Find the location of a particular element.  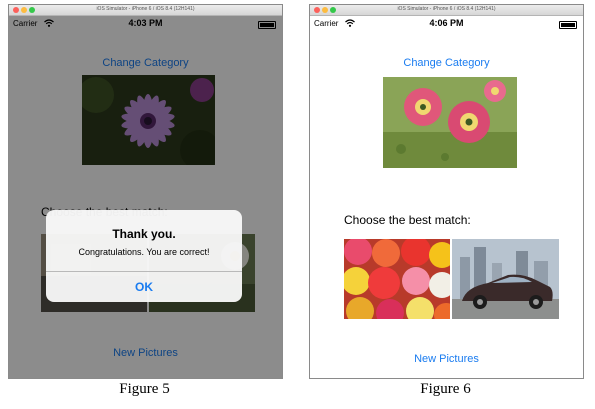

battery-icon is located at coordinates (568, 25).